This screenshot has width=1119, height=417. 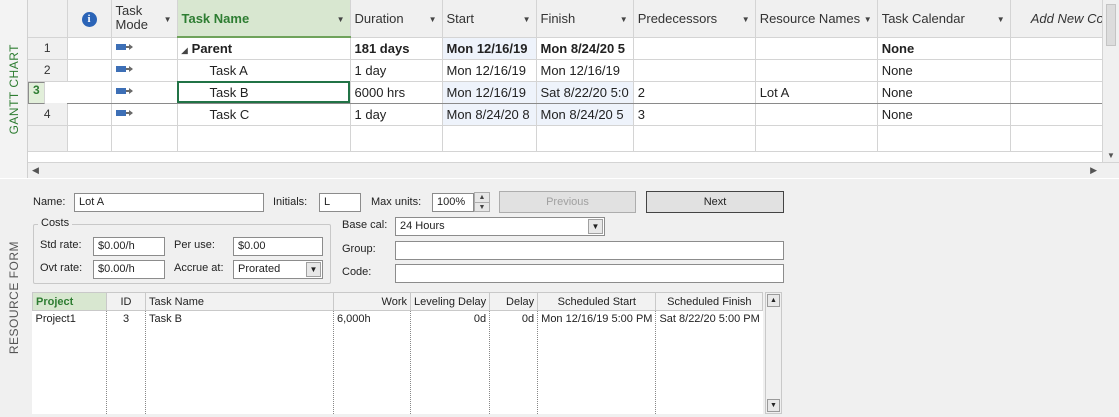 What do you see at coordinates (264, 114) in the screenshot?
I see `task-name-cell: Task C` at bounding box center [264, 114].